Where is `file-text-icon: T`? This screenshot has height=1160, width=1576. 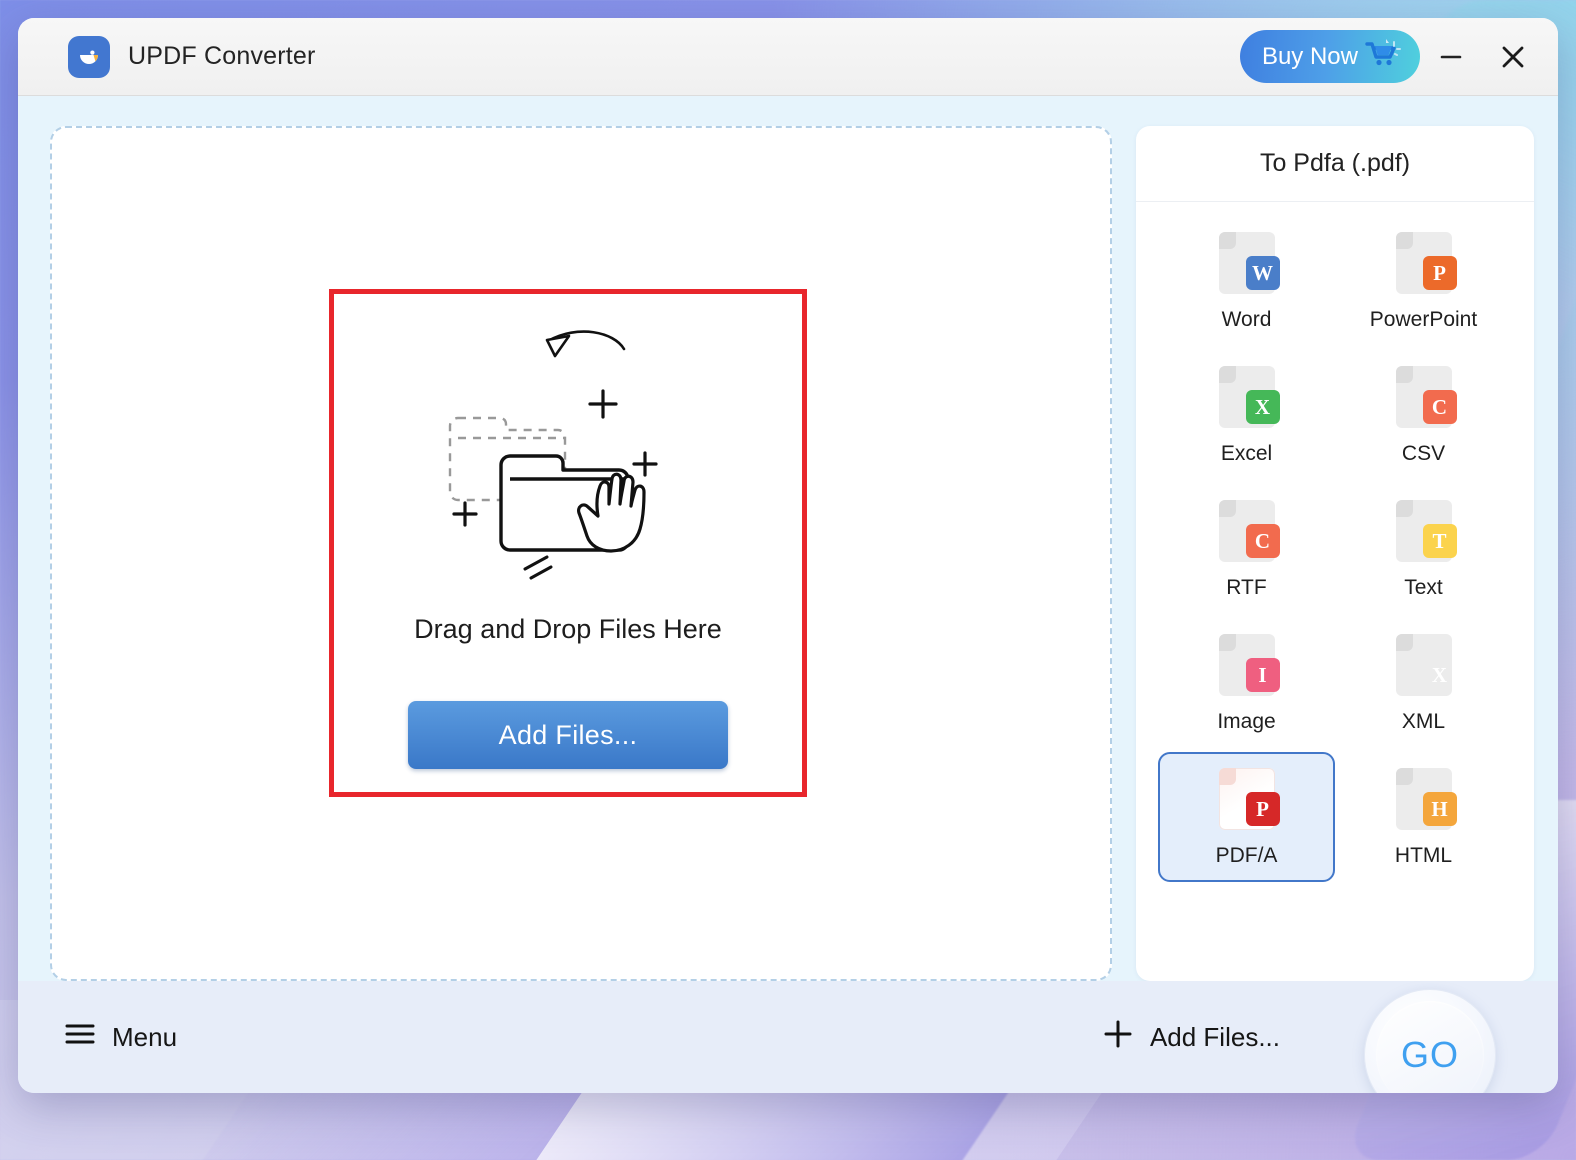 file-text-icon: T is located at coordinates (1426, 531).